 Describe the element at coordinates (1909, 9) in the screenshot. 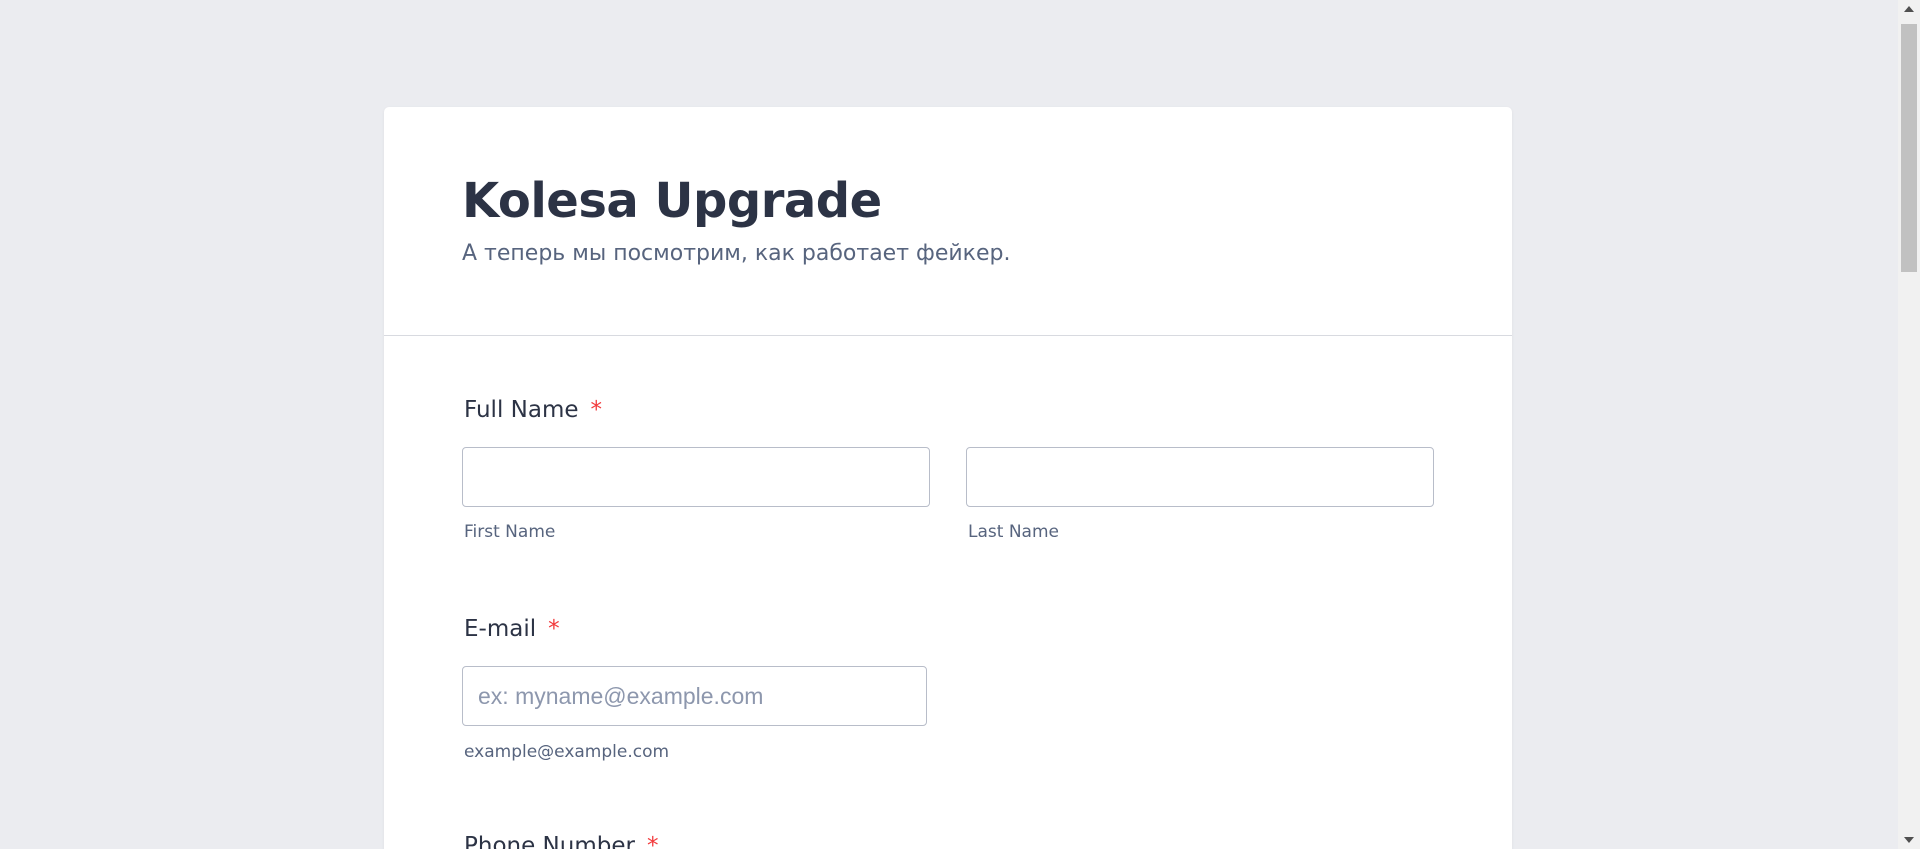

I see `scroll-up-arrow-icon` at that location.